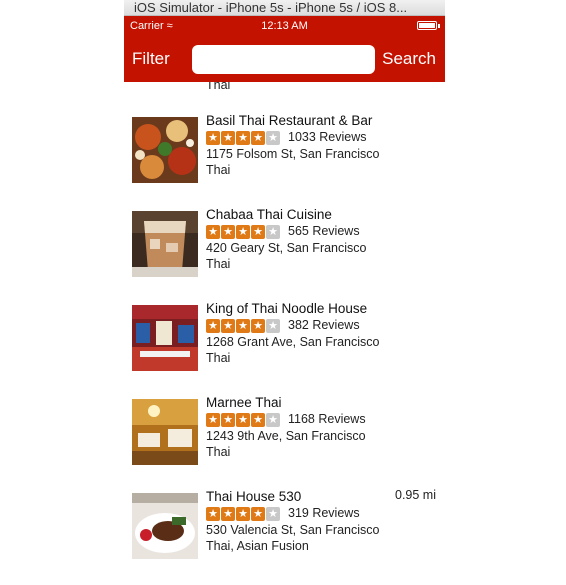 The image size is (566, 585). I want to click on restaurant-address: 1268 Grant Ave, San Francisco, so click(293, 342).